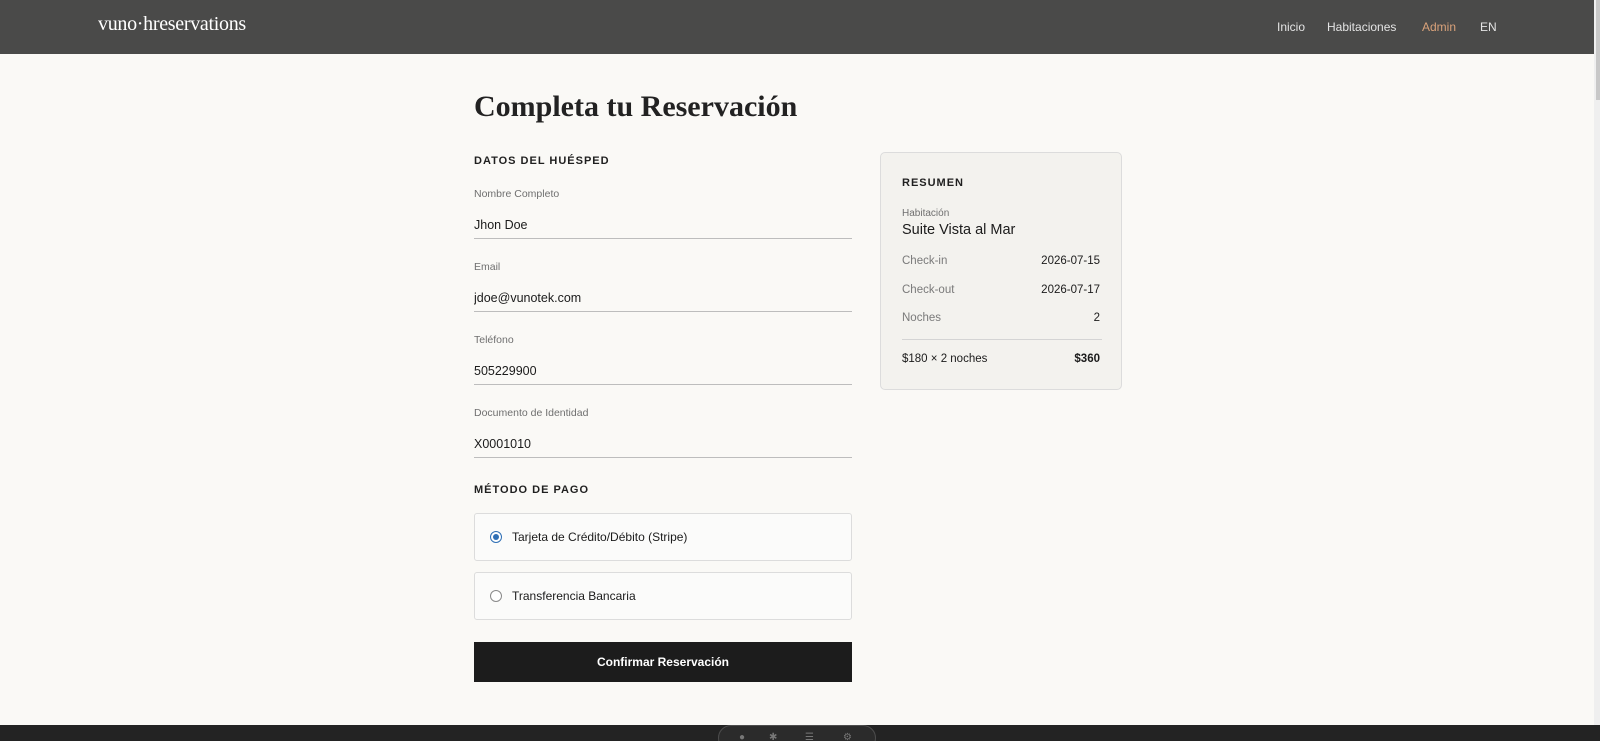 The width and height of the screenshot is (1600, 741). Describe the element at coordinates (1070, 261) in the screenshot. I see `checkin-value: 2026-07-15` at that location.